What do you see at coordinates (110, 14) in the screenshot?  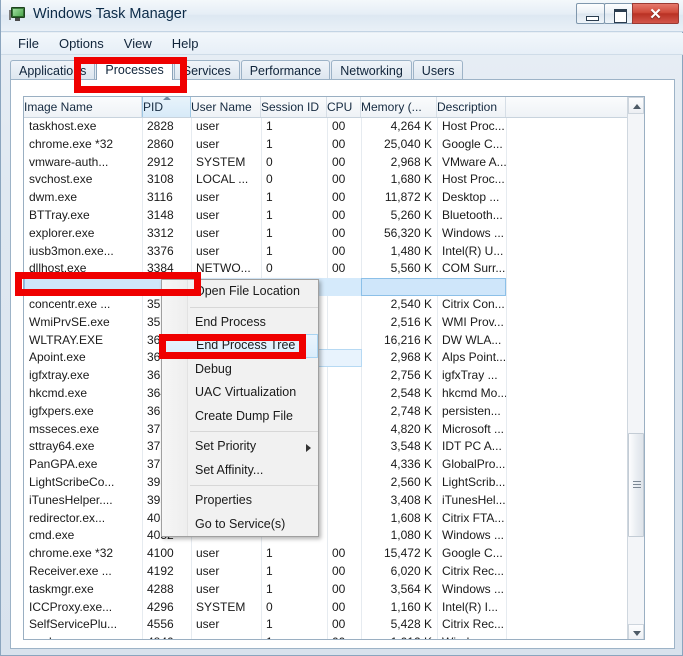 I see `window-title: Windows Task Manager` at bounding box center [110, 14].